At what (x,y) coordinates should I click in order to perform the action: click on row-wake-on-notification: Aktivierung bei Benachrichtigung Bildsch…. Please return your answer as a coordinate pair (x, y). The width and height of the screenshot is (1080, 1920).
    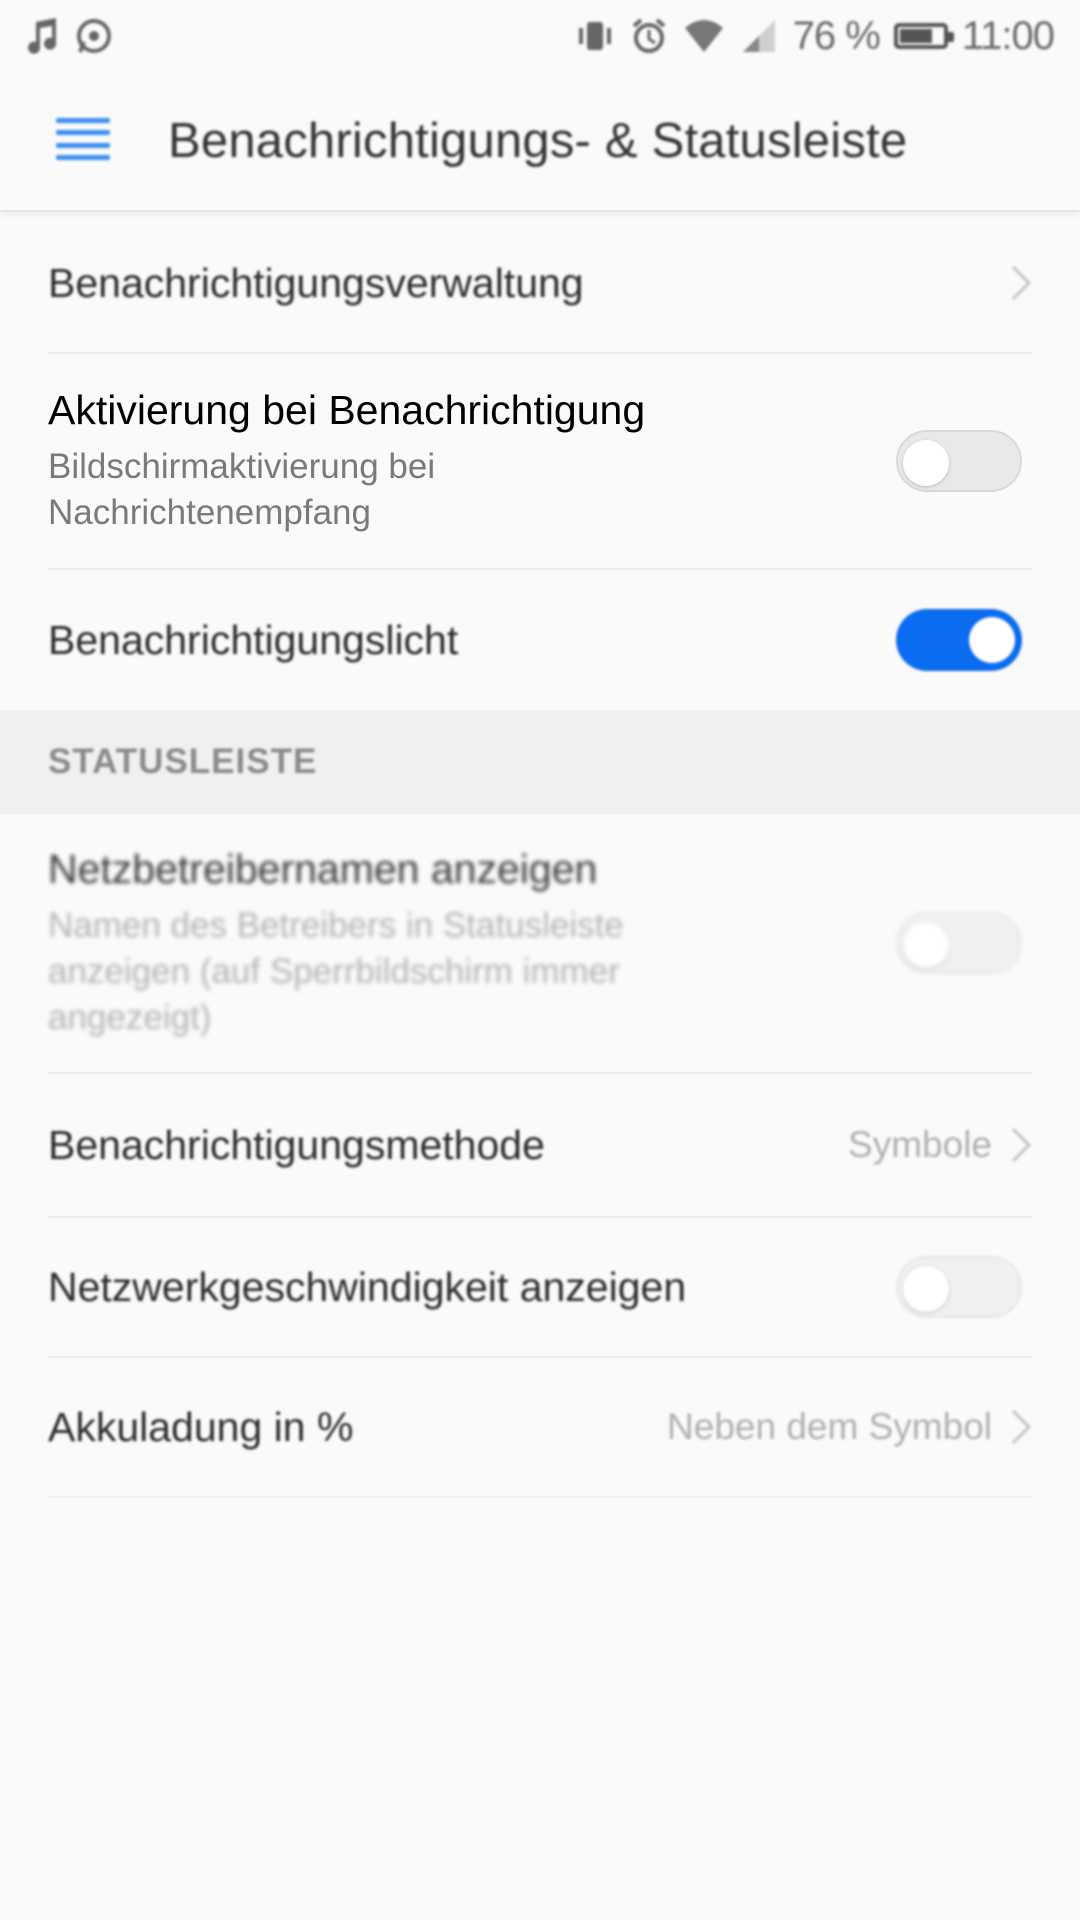
    Looking at the image, I should click on (540, 462).